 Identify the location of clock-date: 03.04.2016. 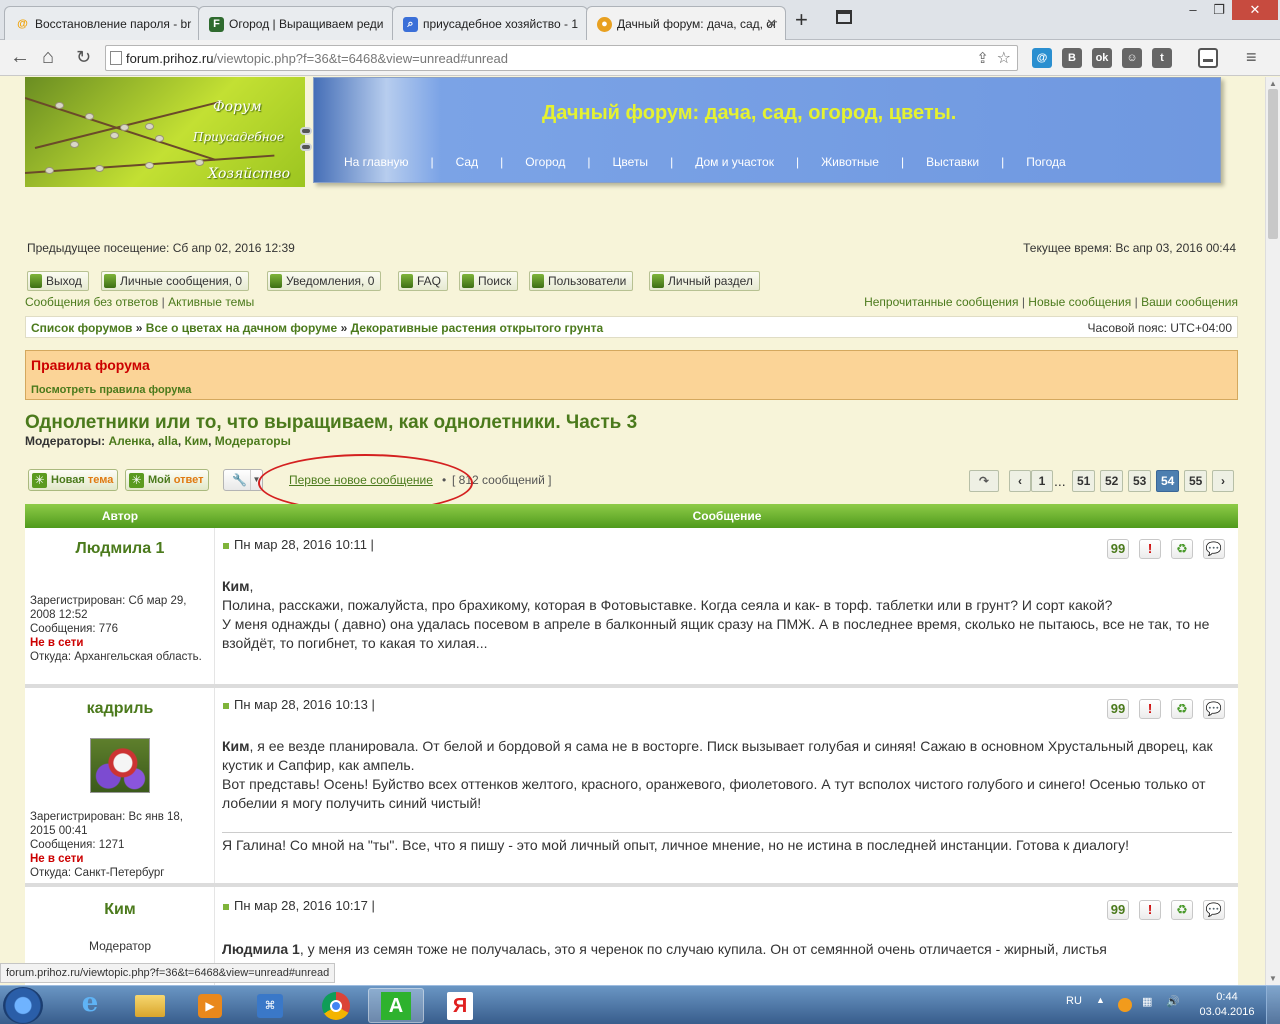
(1227, 1012).